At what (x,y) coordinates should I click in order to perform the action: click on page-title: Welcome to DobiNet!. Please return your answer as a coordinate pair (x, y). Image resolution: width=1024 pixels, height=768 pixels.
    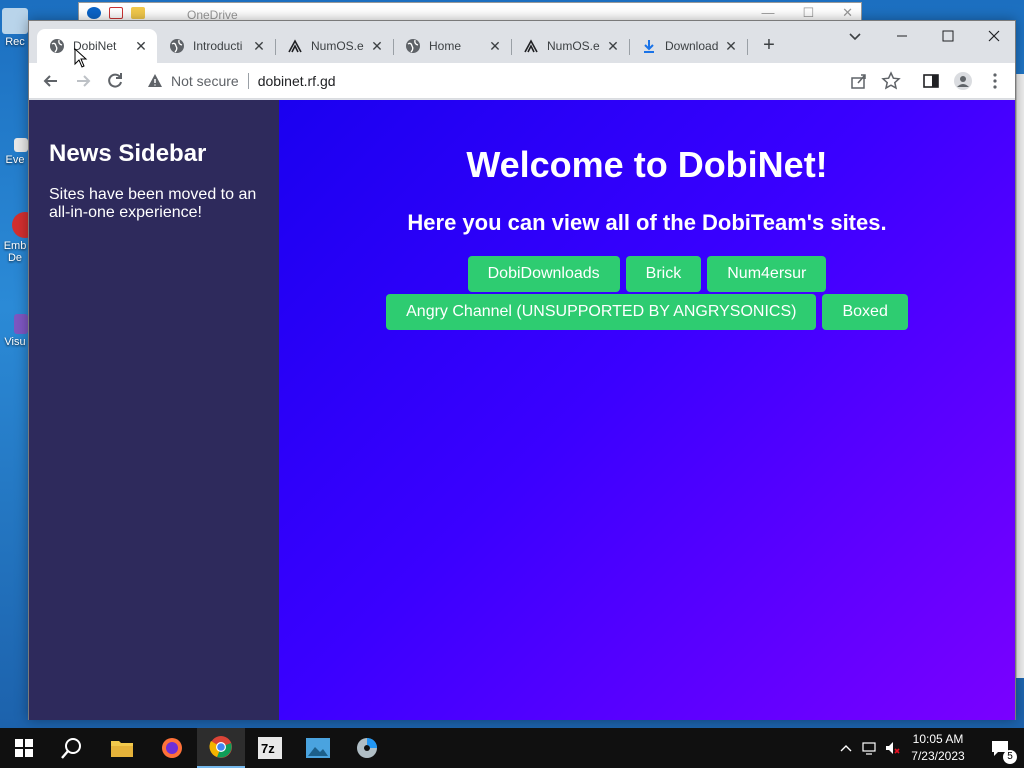
    Looking at the image, I should click on (647, 164).